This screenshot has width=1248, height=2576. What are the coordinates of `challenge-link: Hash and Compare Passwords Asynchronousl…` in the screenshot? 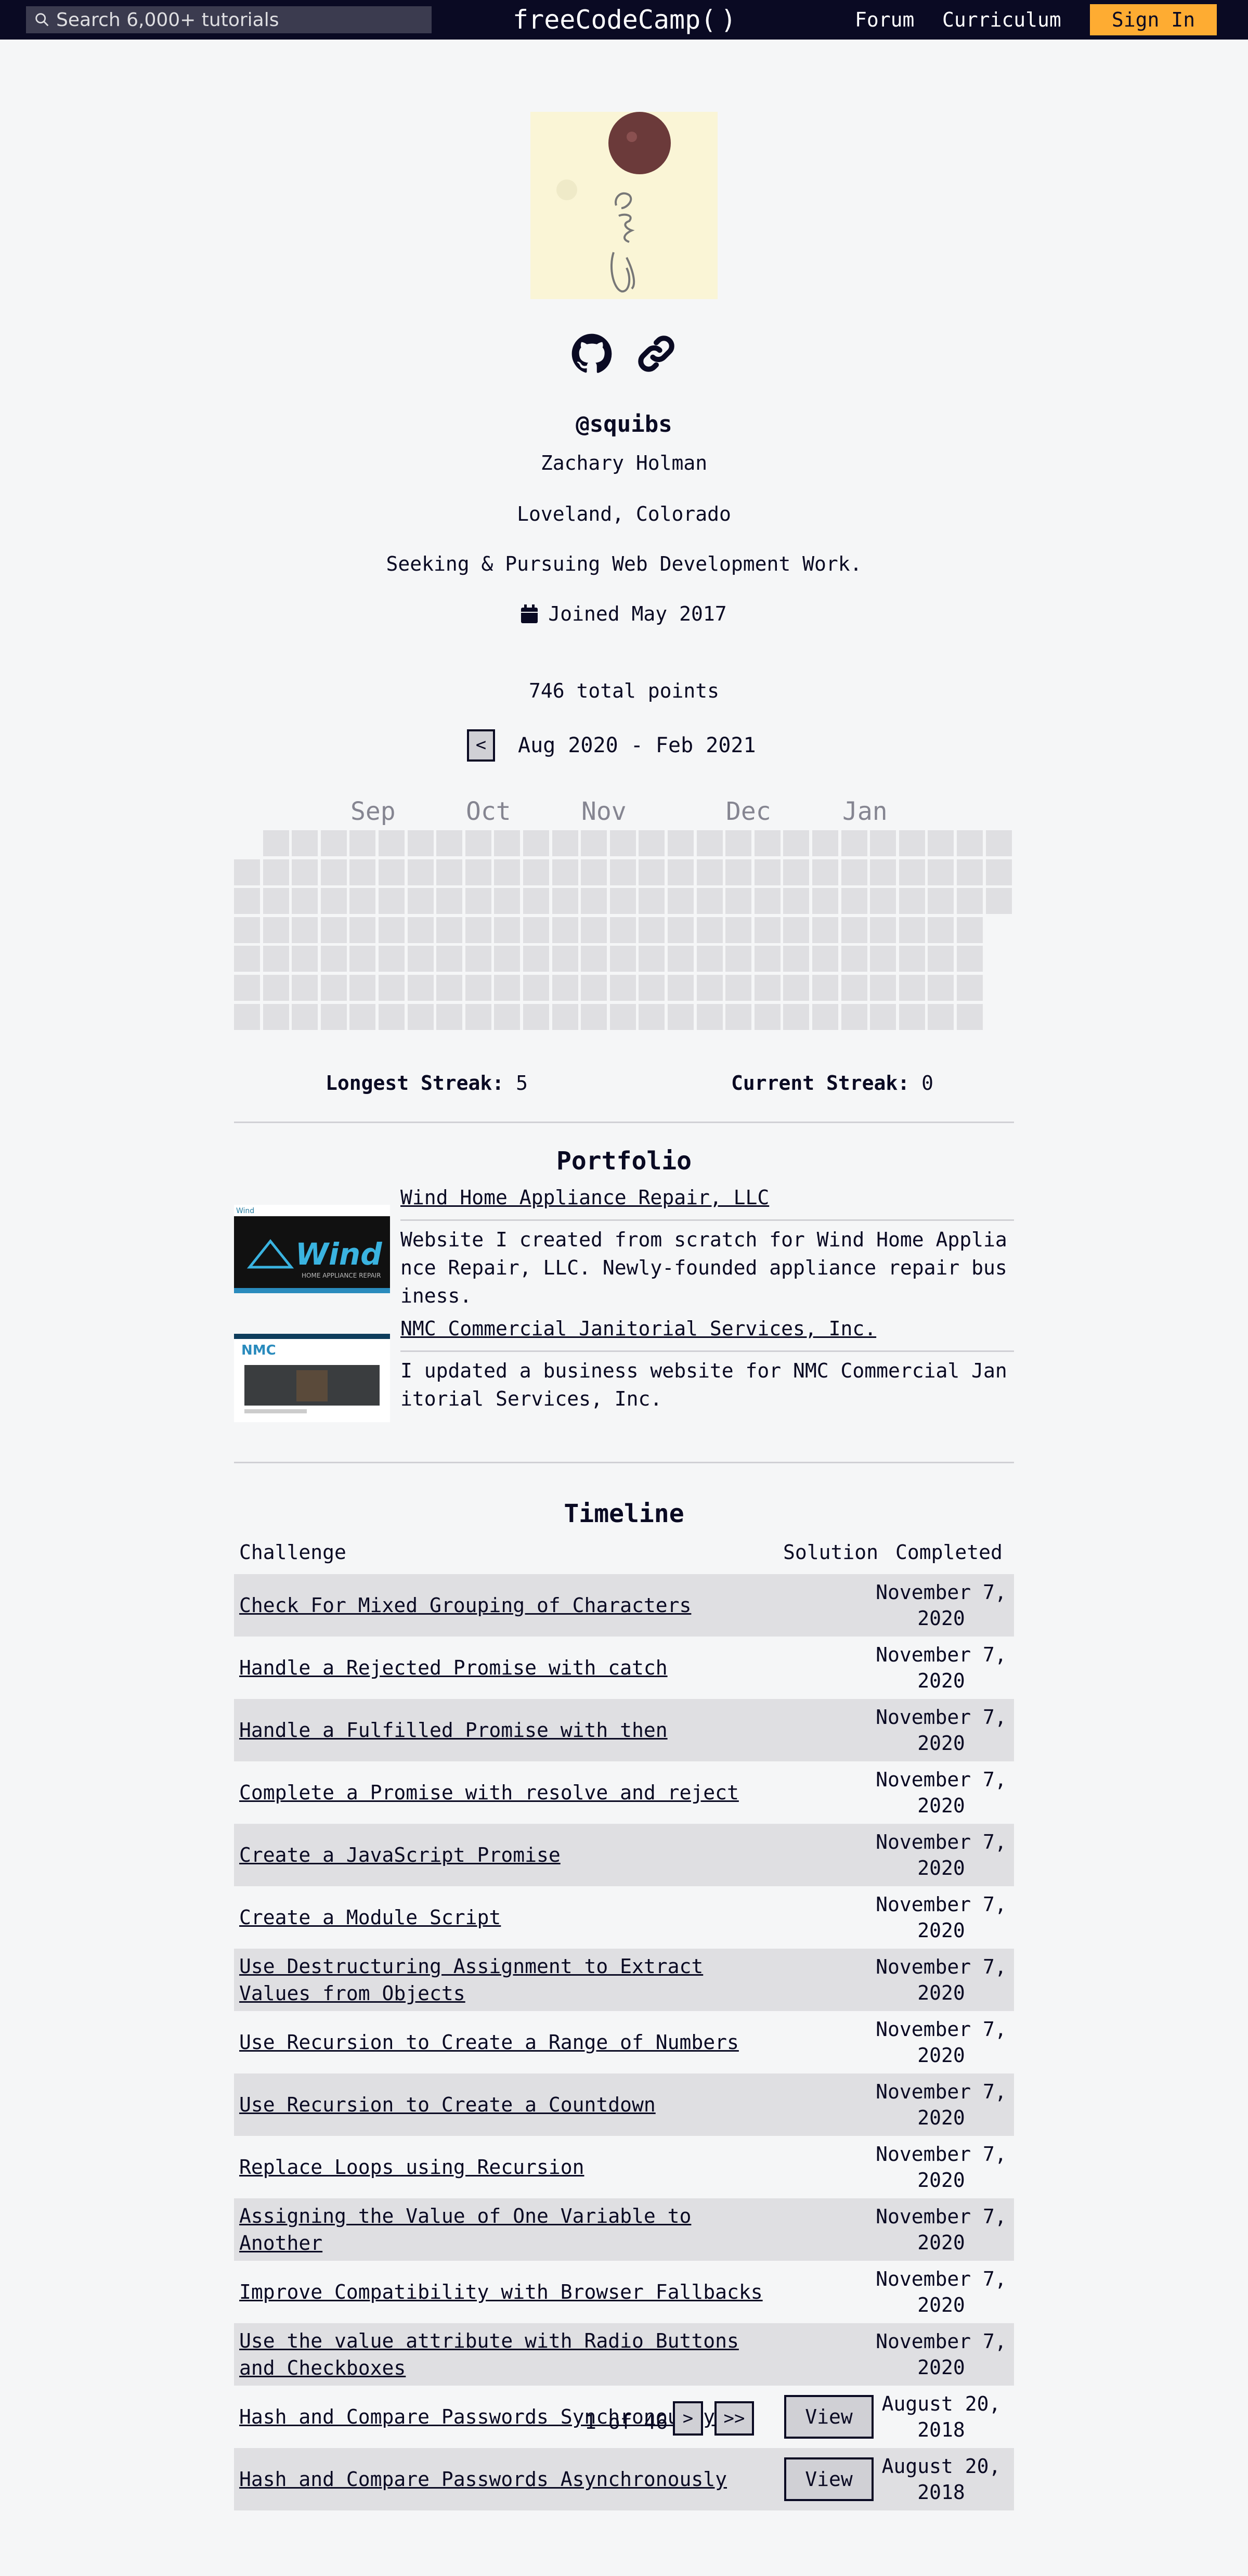 It's located at (505, 2479).